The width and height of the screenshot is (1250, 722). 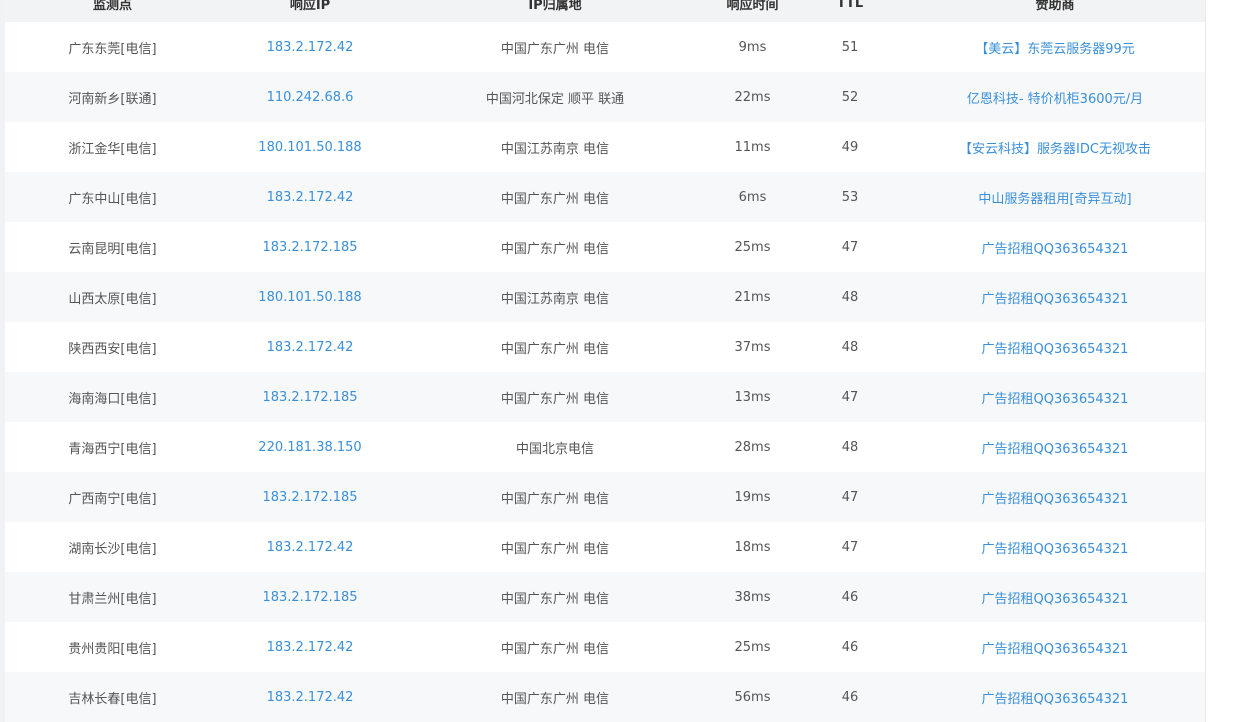 What do you see at coordinates (752, 547) in the screenshot?
I see `response-time-cell: 18ms` at bounding box center [752, 547].